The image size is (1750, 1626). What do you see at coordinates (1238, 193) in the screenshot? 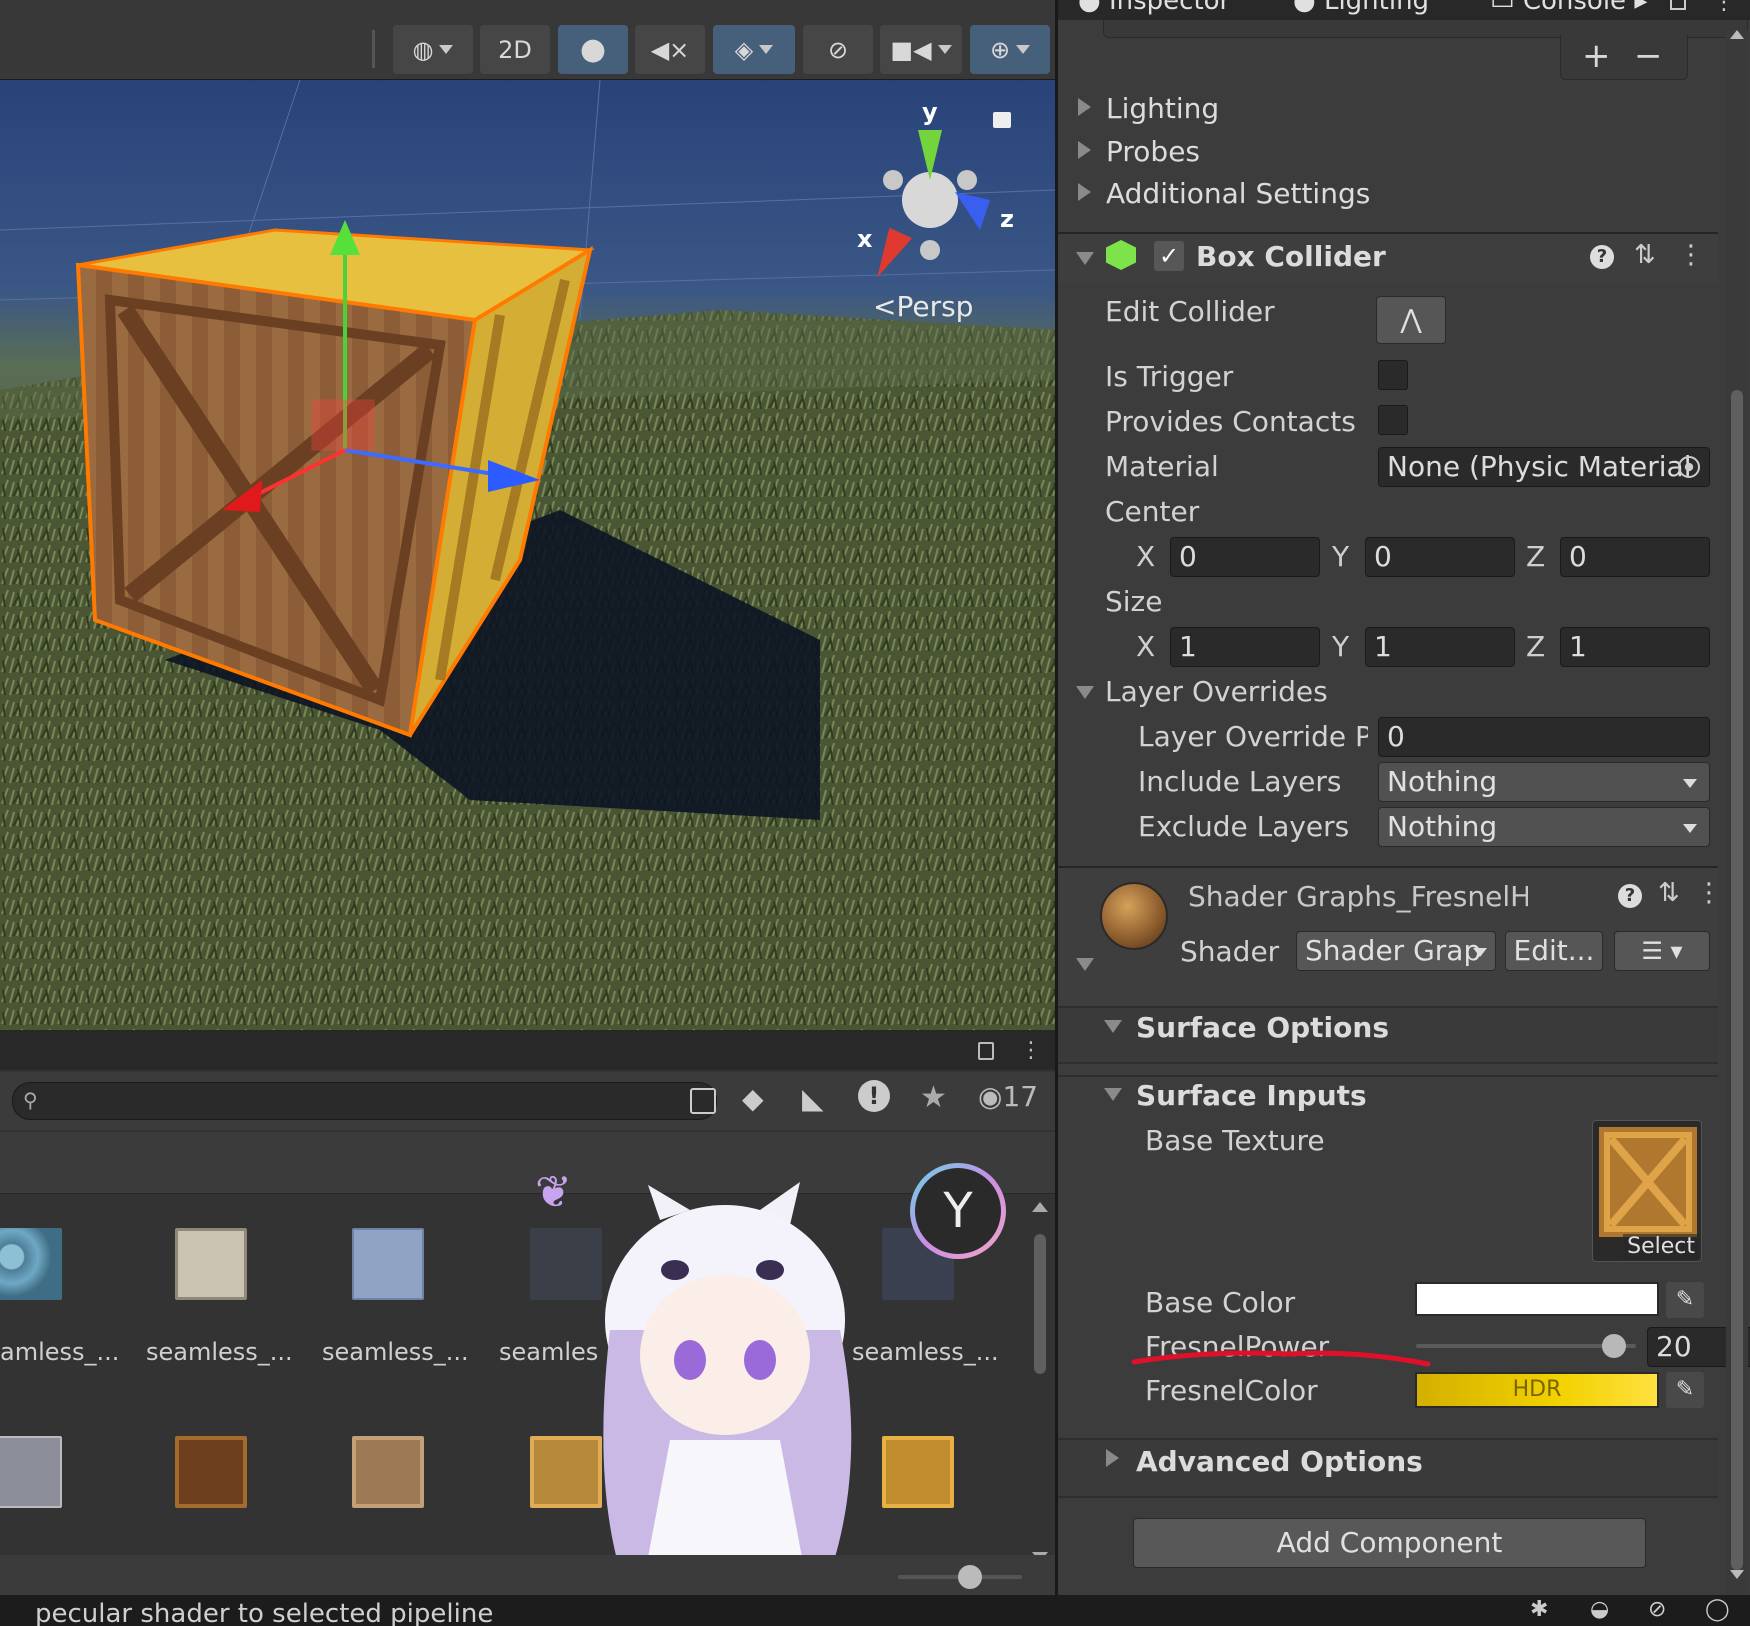
I see `additional-settings-section: Additional Settings` at bounding box center [1238, 193].